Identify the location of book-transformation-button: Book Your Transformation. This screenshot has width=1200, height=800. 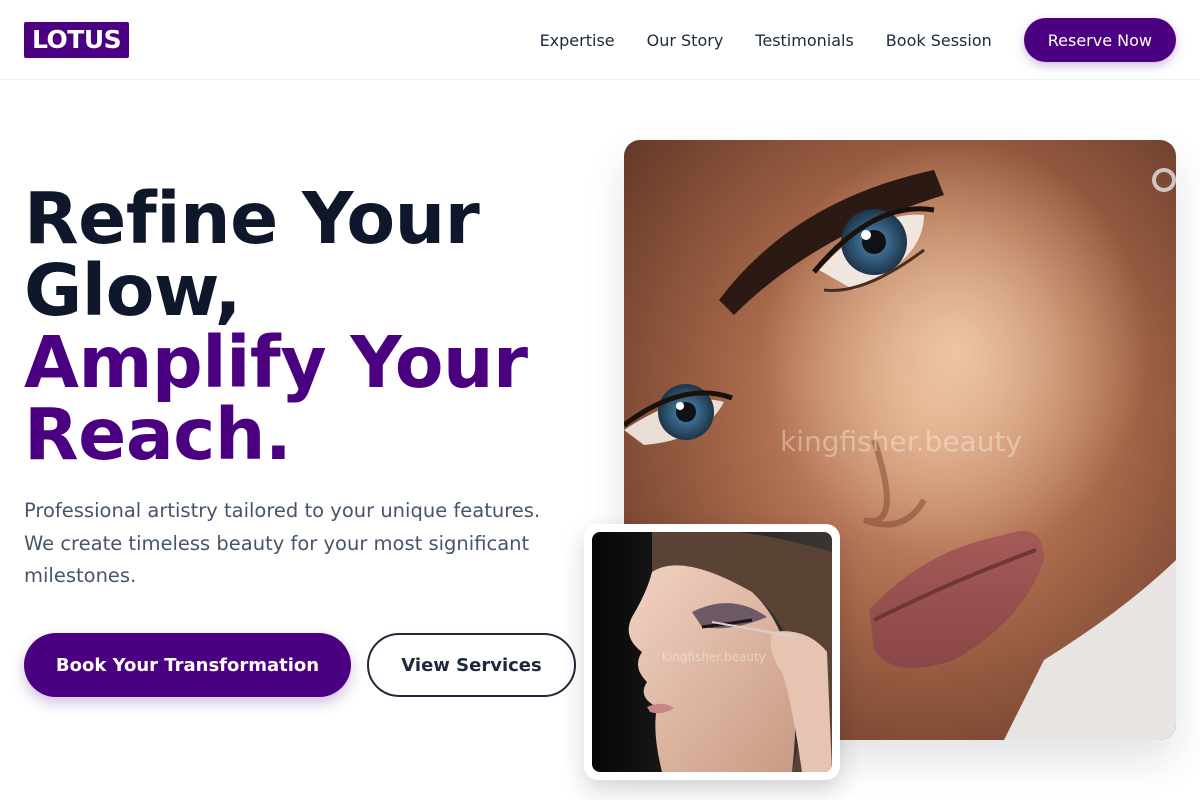
(187, 665).